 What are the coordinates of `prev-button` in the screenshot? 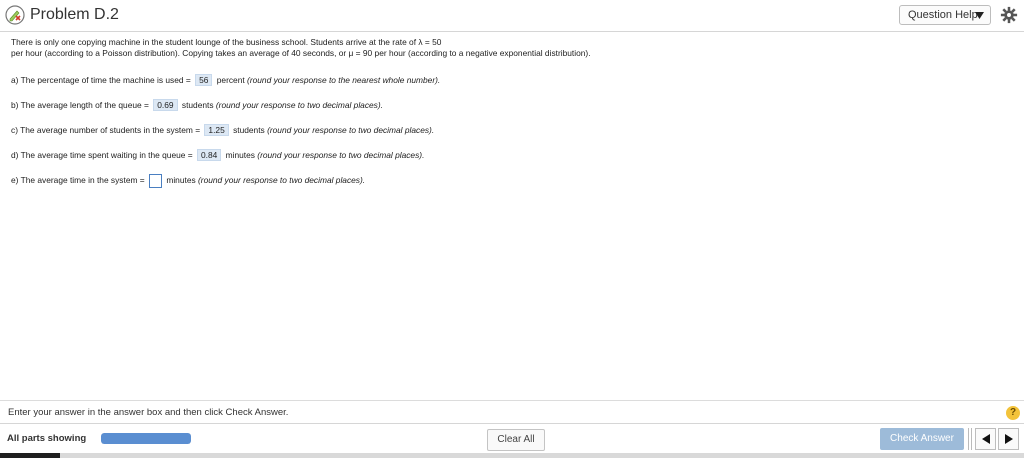 It's located at (985, 439).